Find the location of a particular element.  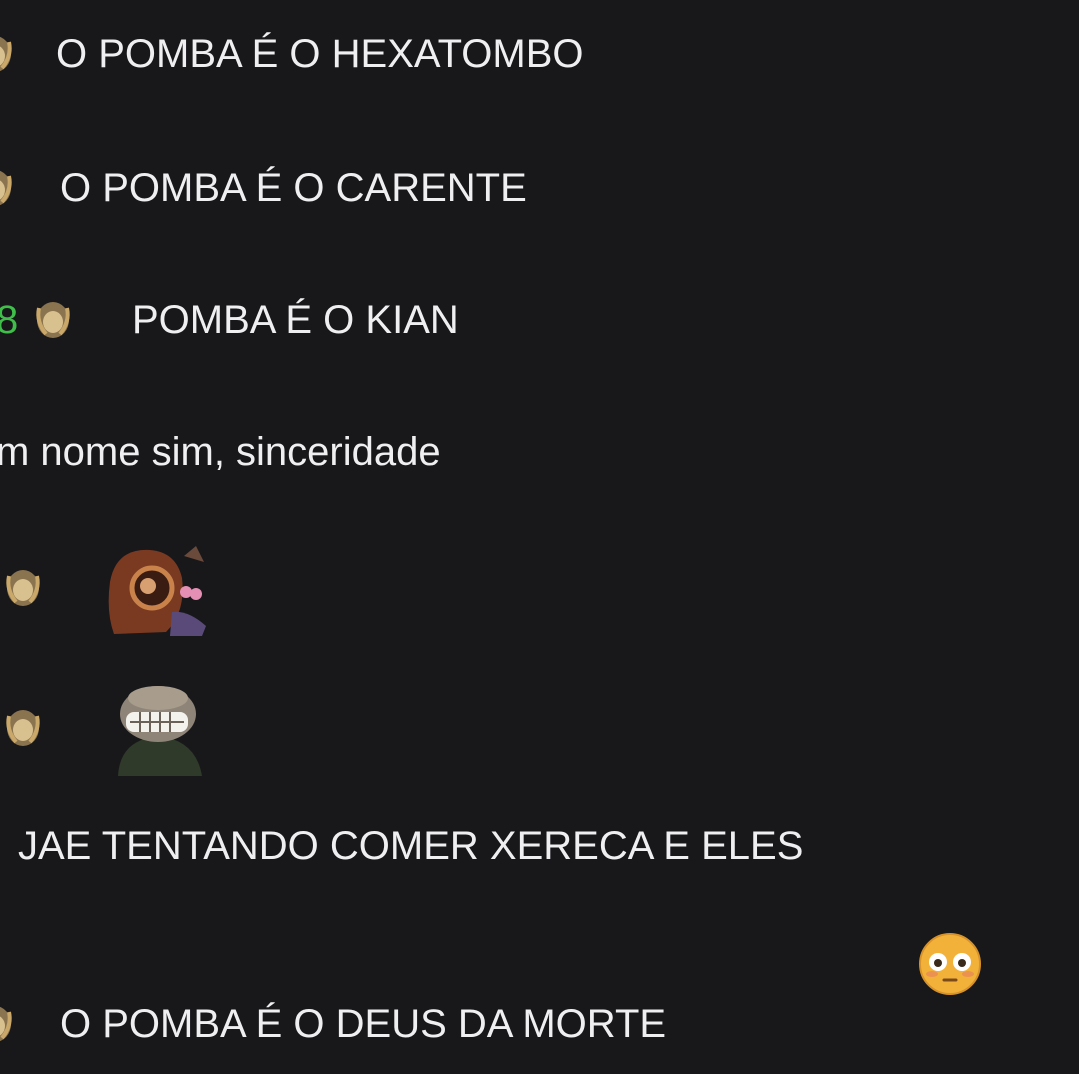

chat-message: JAE TENTANDO COMER XERECA E ELES is located at coordinates (539, 846).